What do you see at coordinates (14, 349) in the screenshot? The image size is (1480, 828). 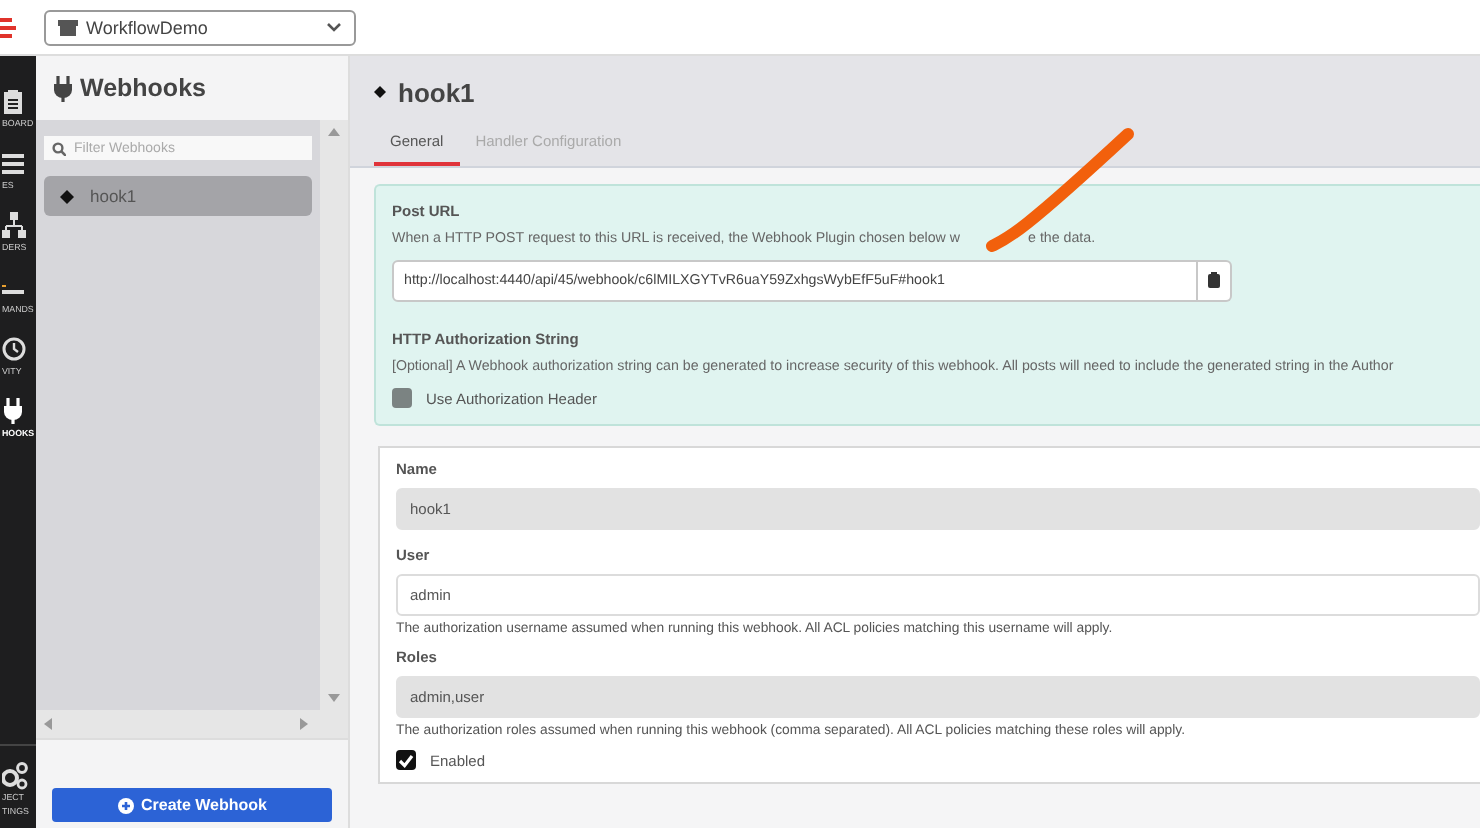 I see `clock-icon` at bounding box center [14, 349].